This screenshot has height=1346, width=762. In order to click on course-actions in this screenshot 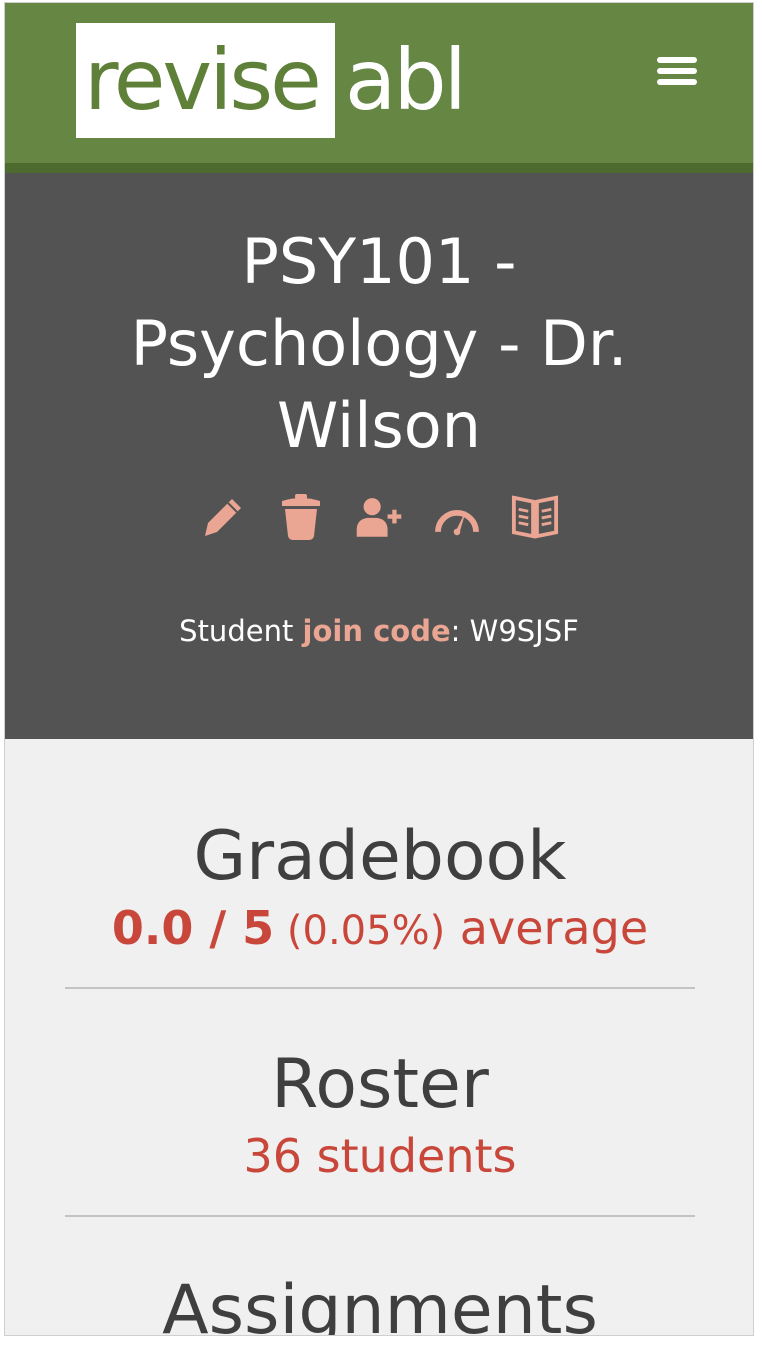, I will do `click(379, 517)`.